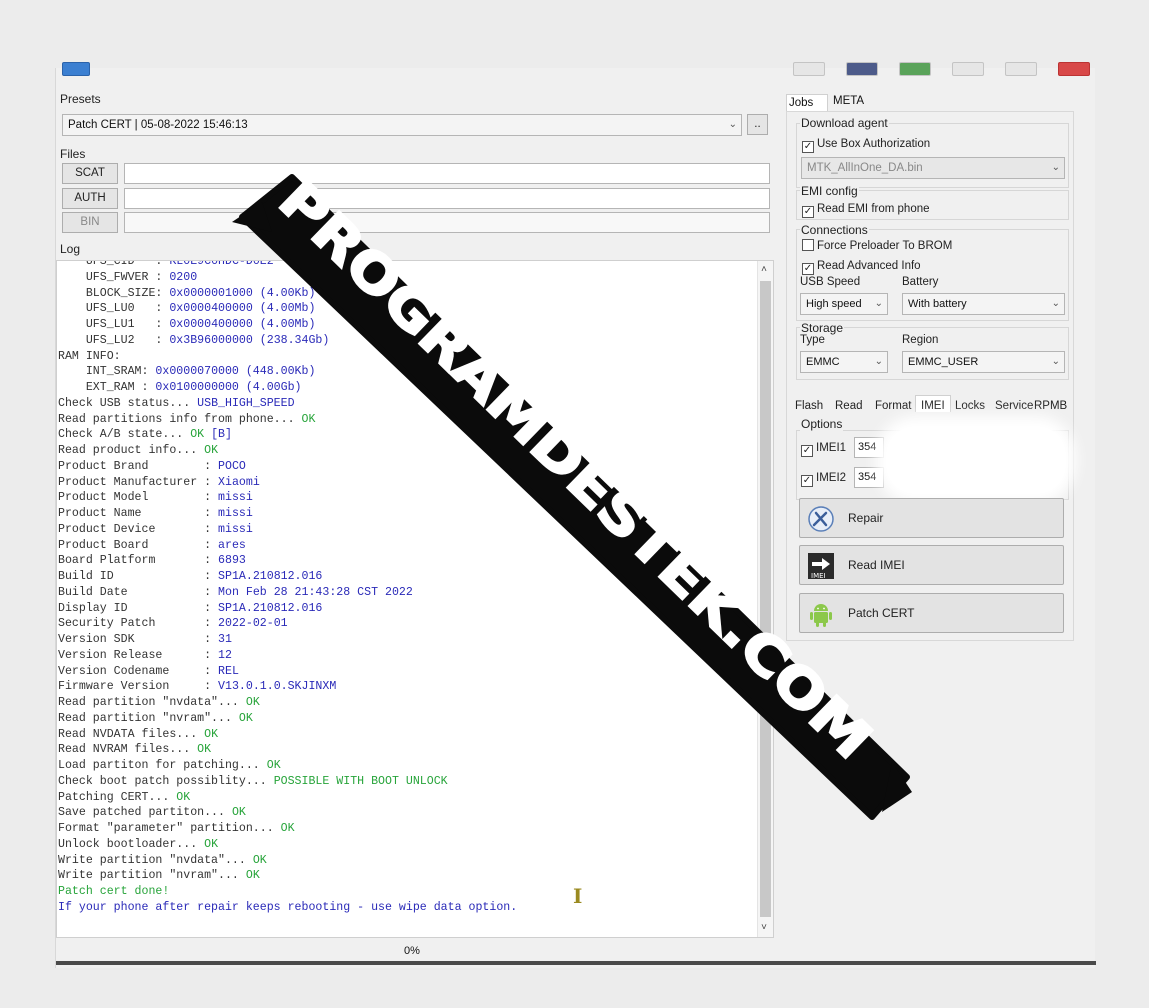  I want to click on log-key: Security Patch :, so click(138, 624).